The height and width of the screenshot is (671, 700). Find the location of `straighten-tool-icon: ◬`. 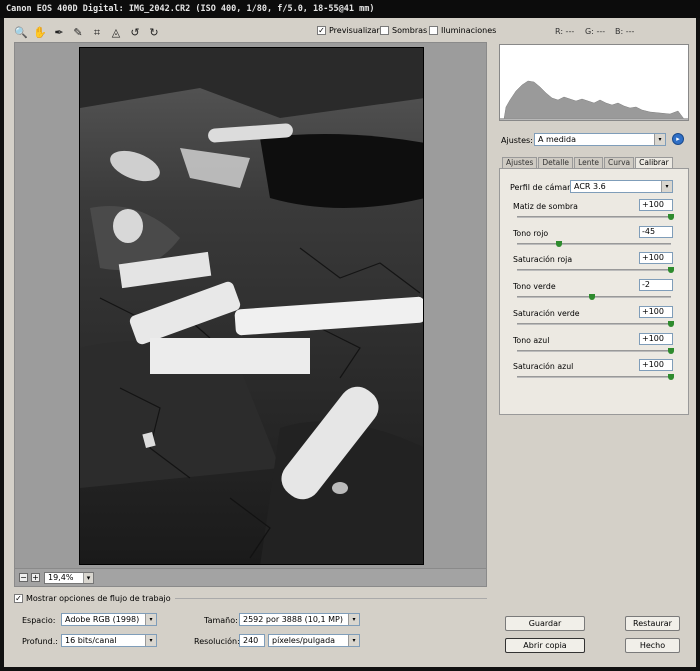

straighten-tool-icon: ◬ is located at coordinates (116, 32).